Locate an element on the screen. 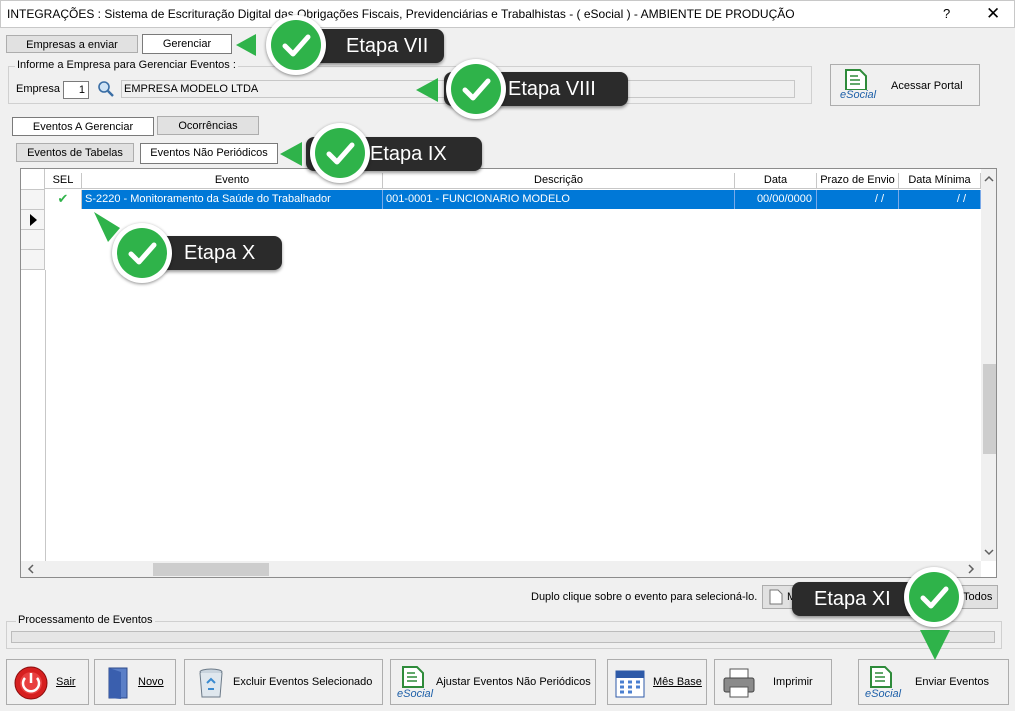 This screenshot has height=711, width=1015. page-icon is located at coordinates (776, 597).